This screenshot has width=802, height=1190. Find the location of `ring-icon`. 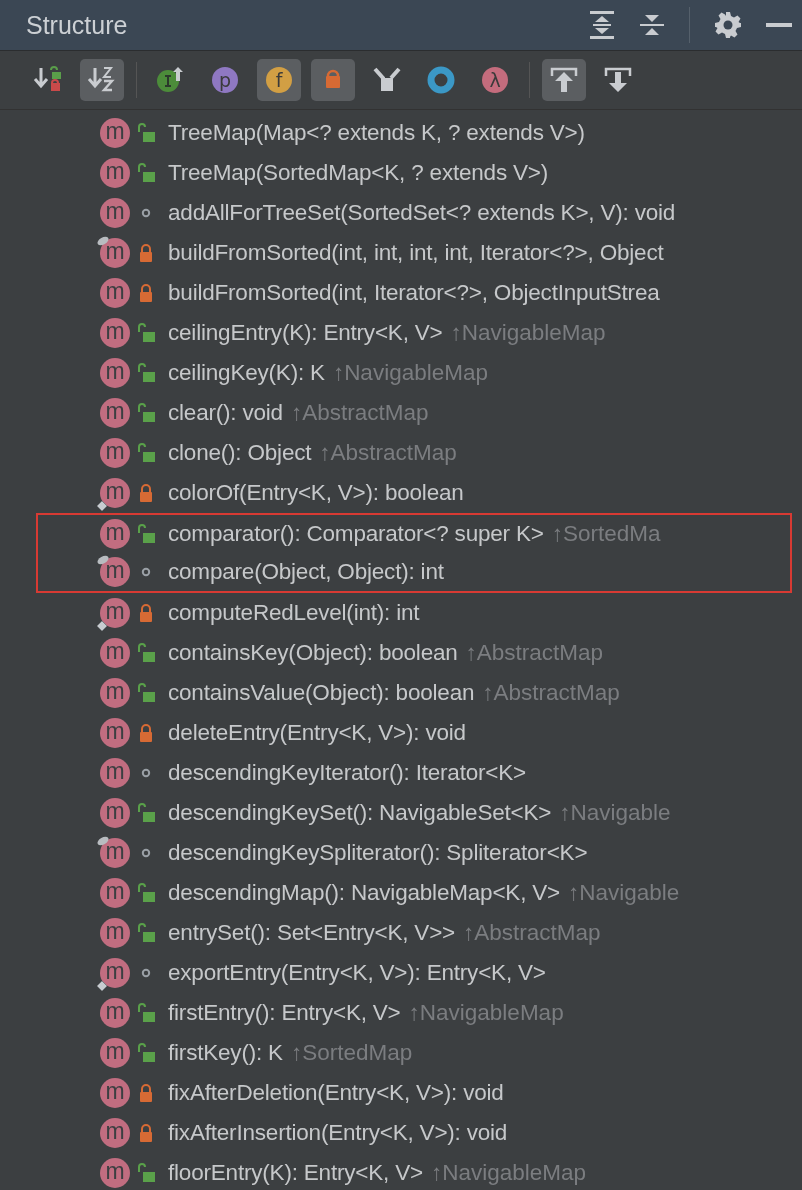

ring-icon is located at coordinates (441, 80).